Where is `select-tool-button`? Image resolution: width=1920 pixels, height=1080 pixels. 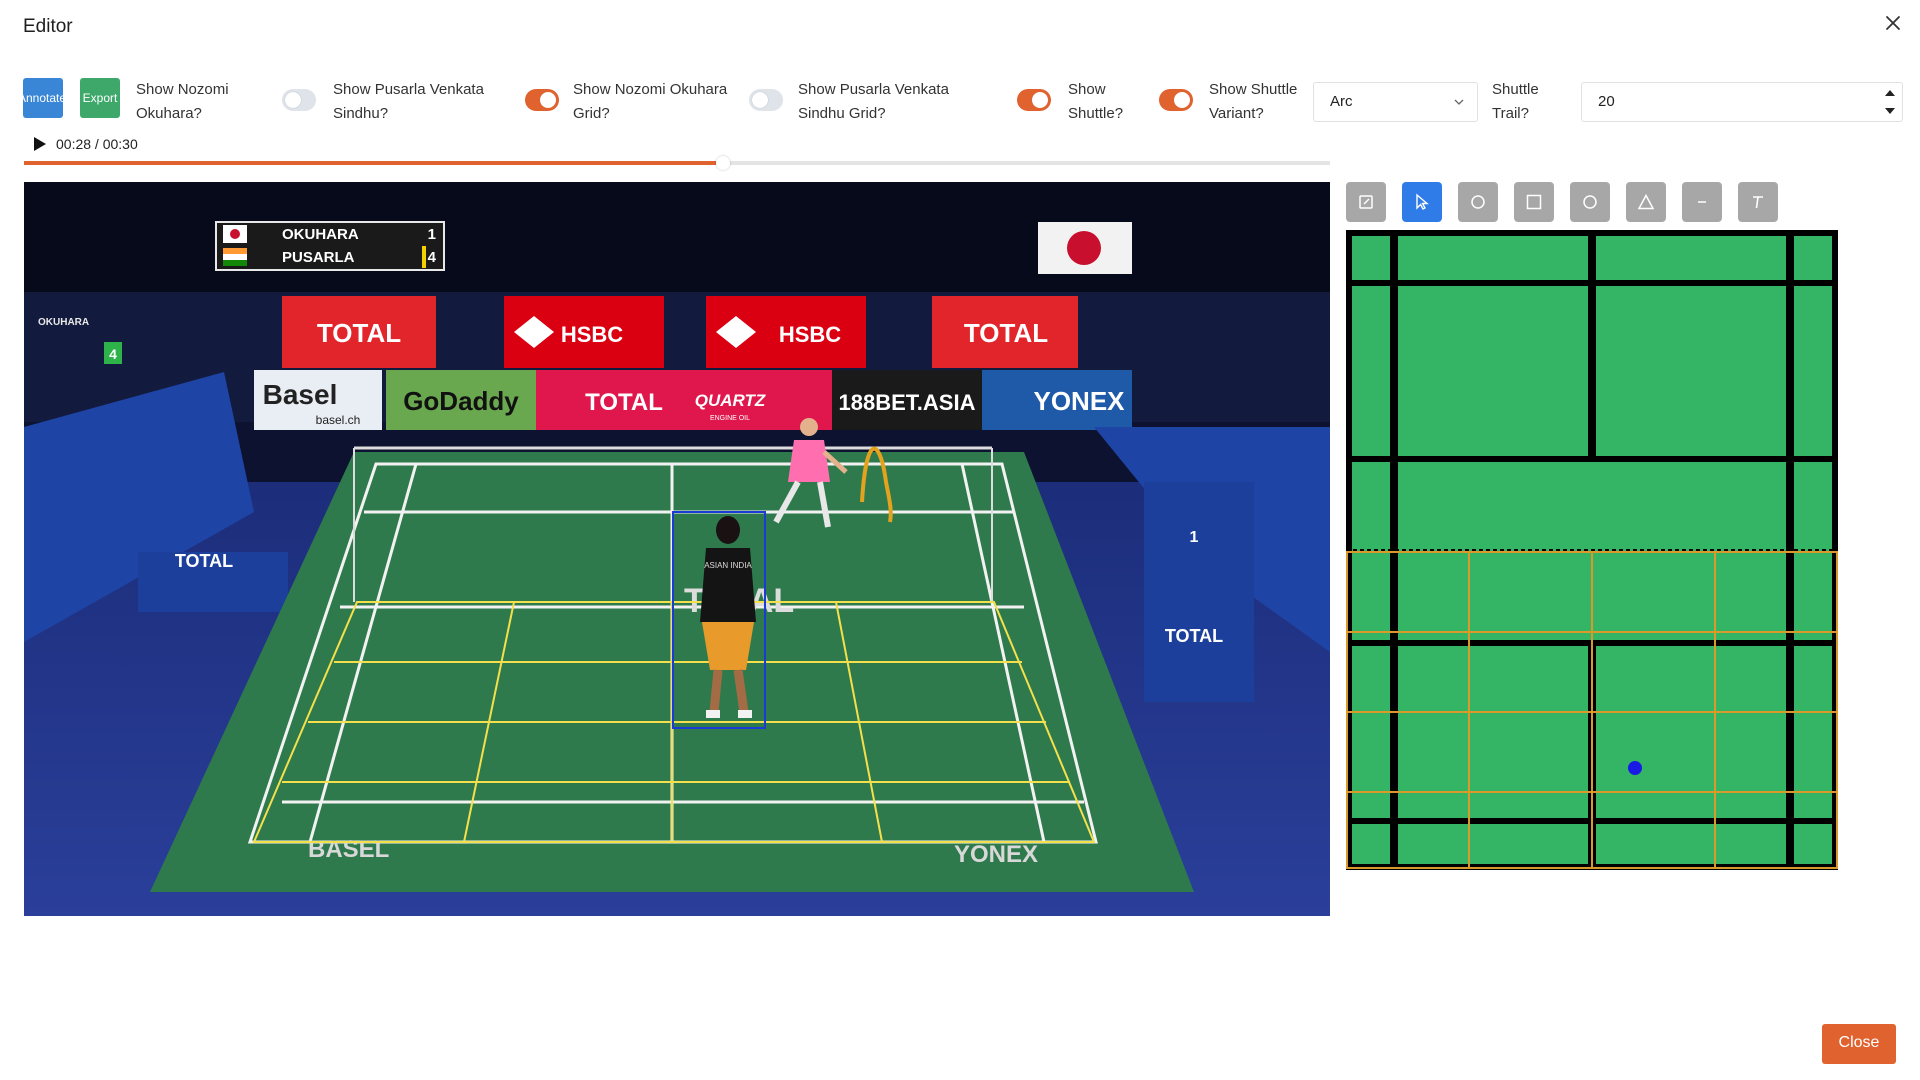 select-tool-button is located at coordinates (1422, 202).